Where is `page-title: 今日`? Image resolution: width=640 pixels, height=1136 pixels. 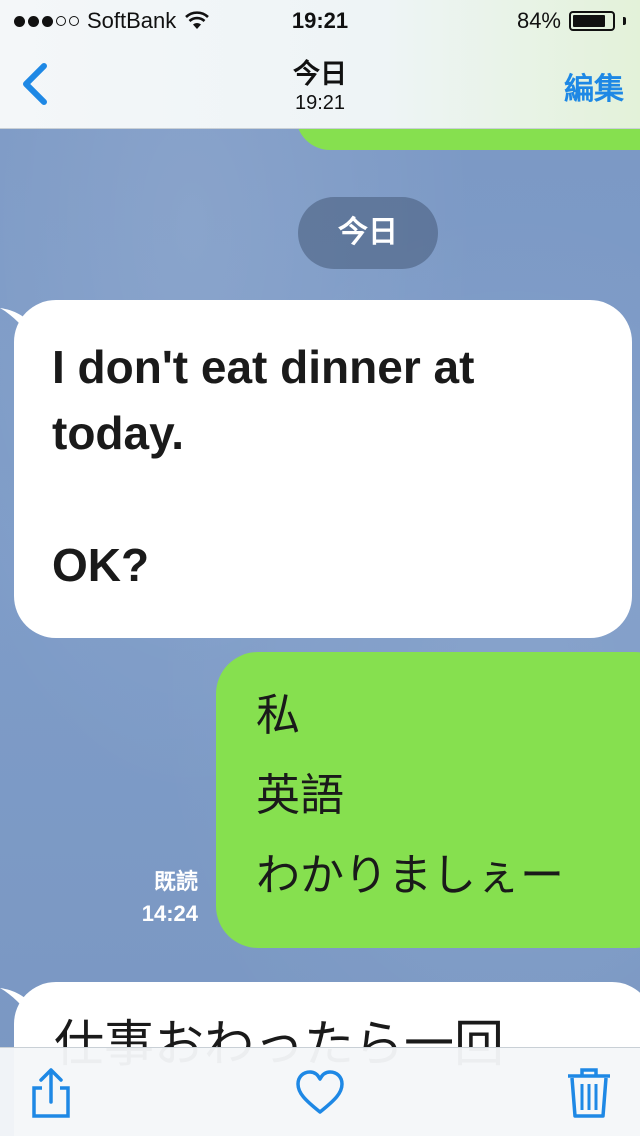 page-title: 今日 is located at coordinates (320, 74).